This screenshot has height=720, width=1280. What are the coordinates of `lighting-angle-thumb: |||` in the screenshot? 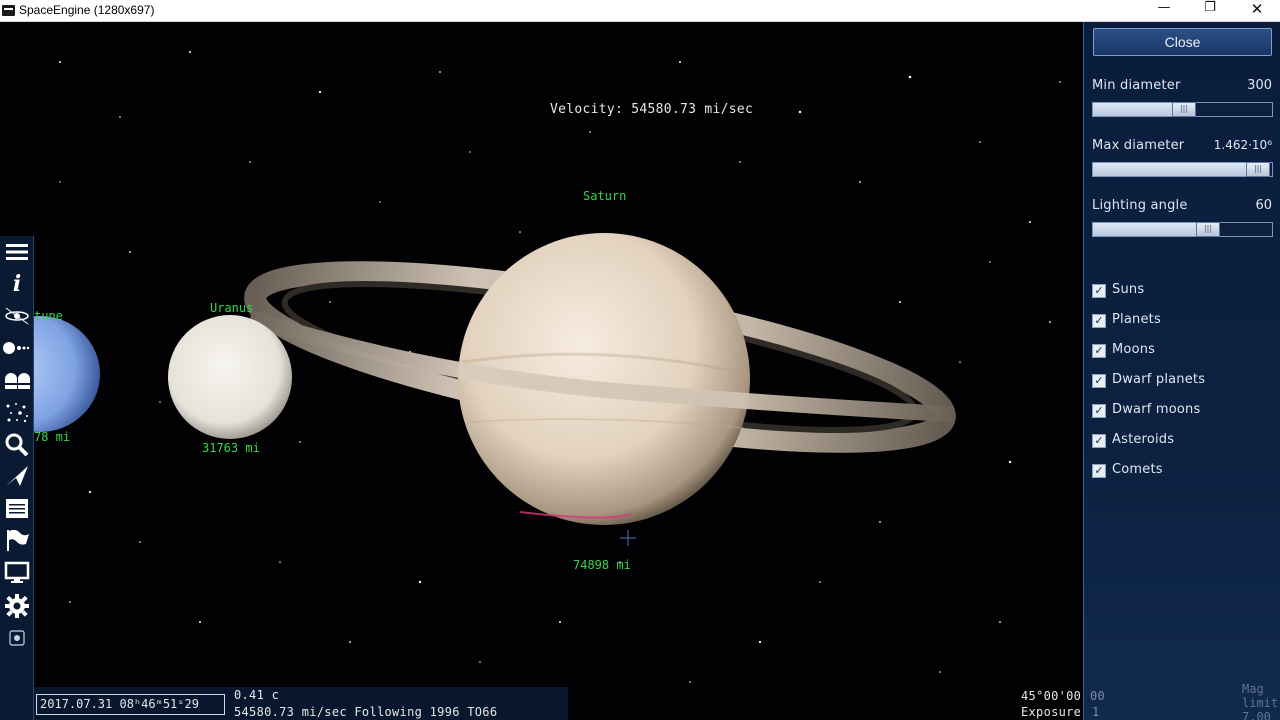 It's located at (1208, 229).